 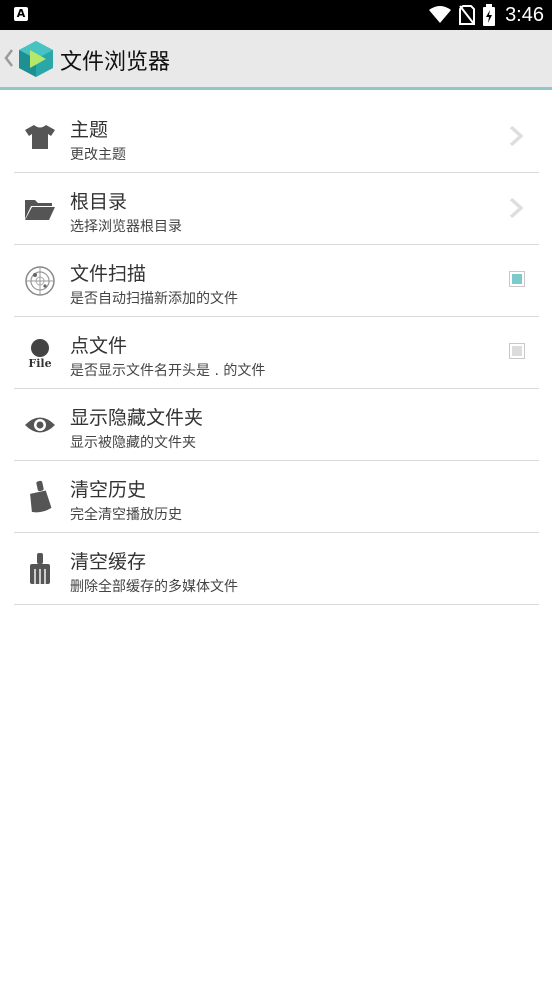 I want to click on checkbox-unchecked-mark, so click(x=517, y=351).